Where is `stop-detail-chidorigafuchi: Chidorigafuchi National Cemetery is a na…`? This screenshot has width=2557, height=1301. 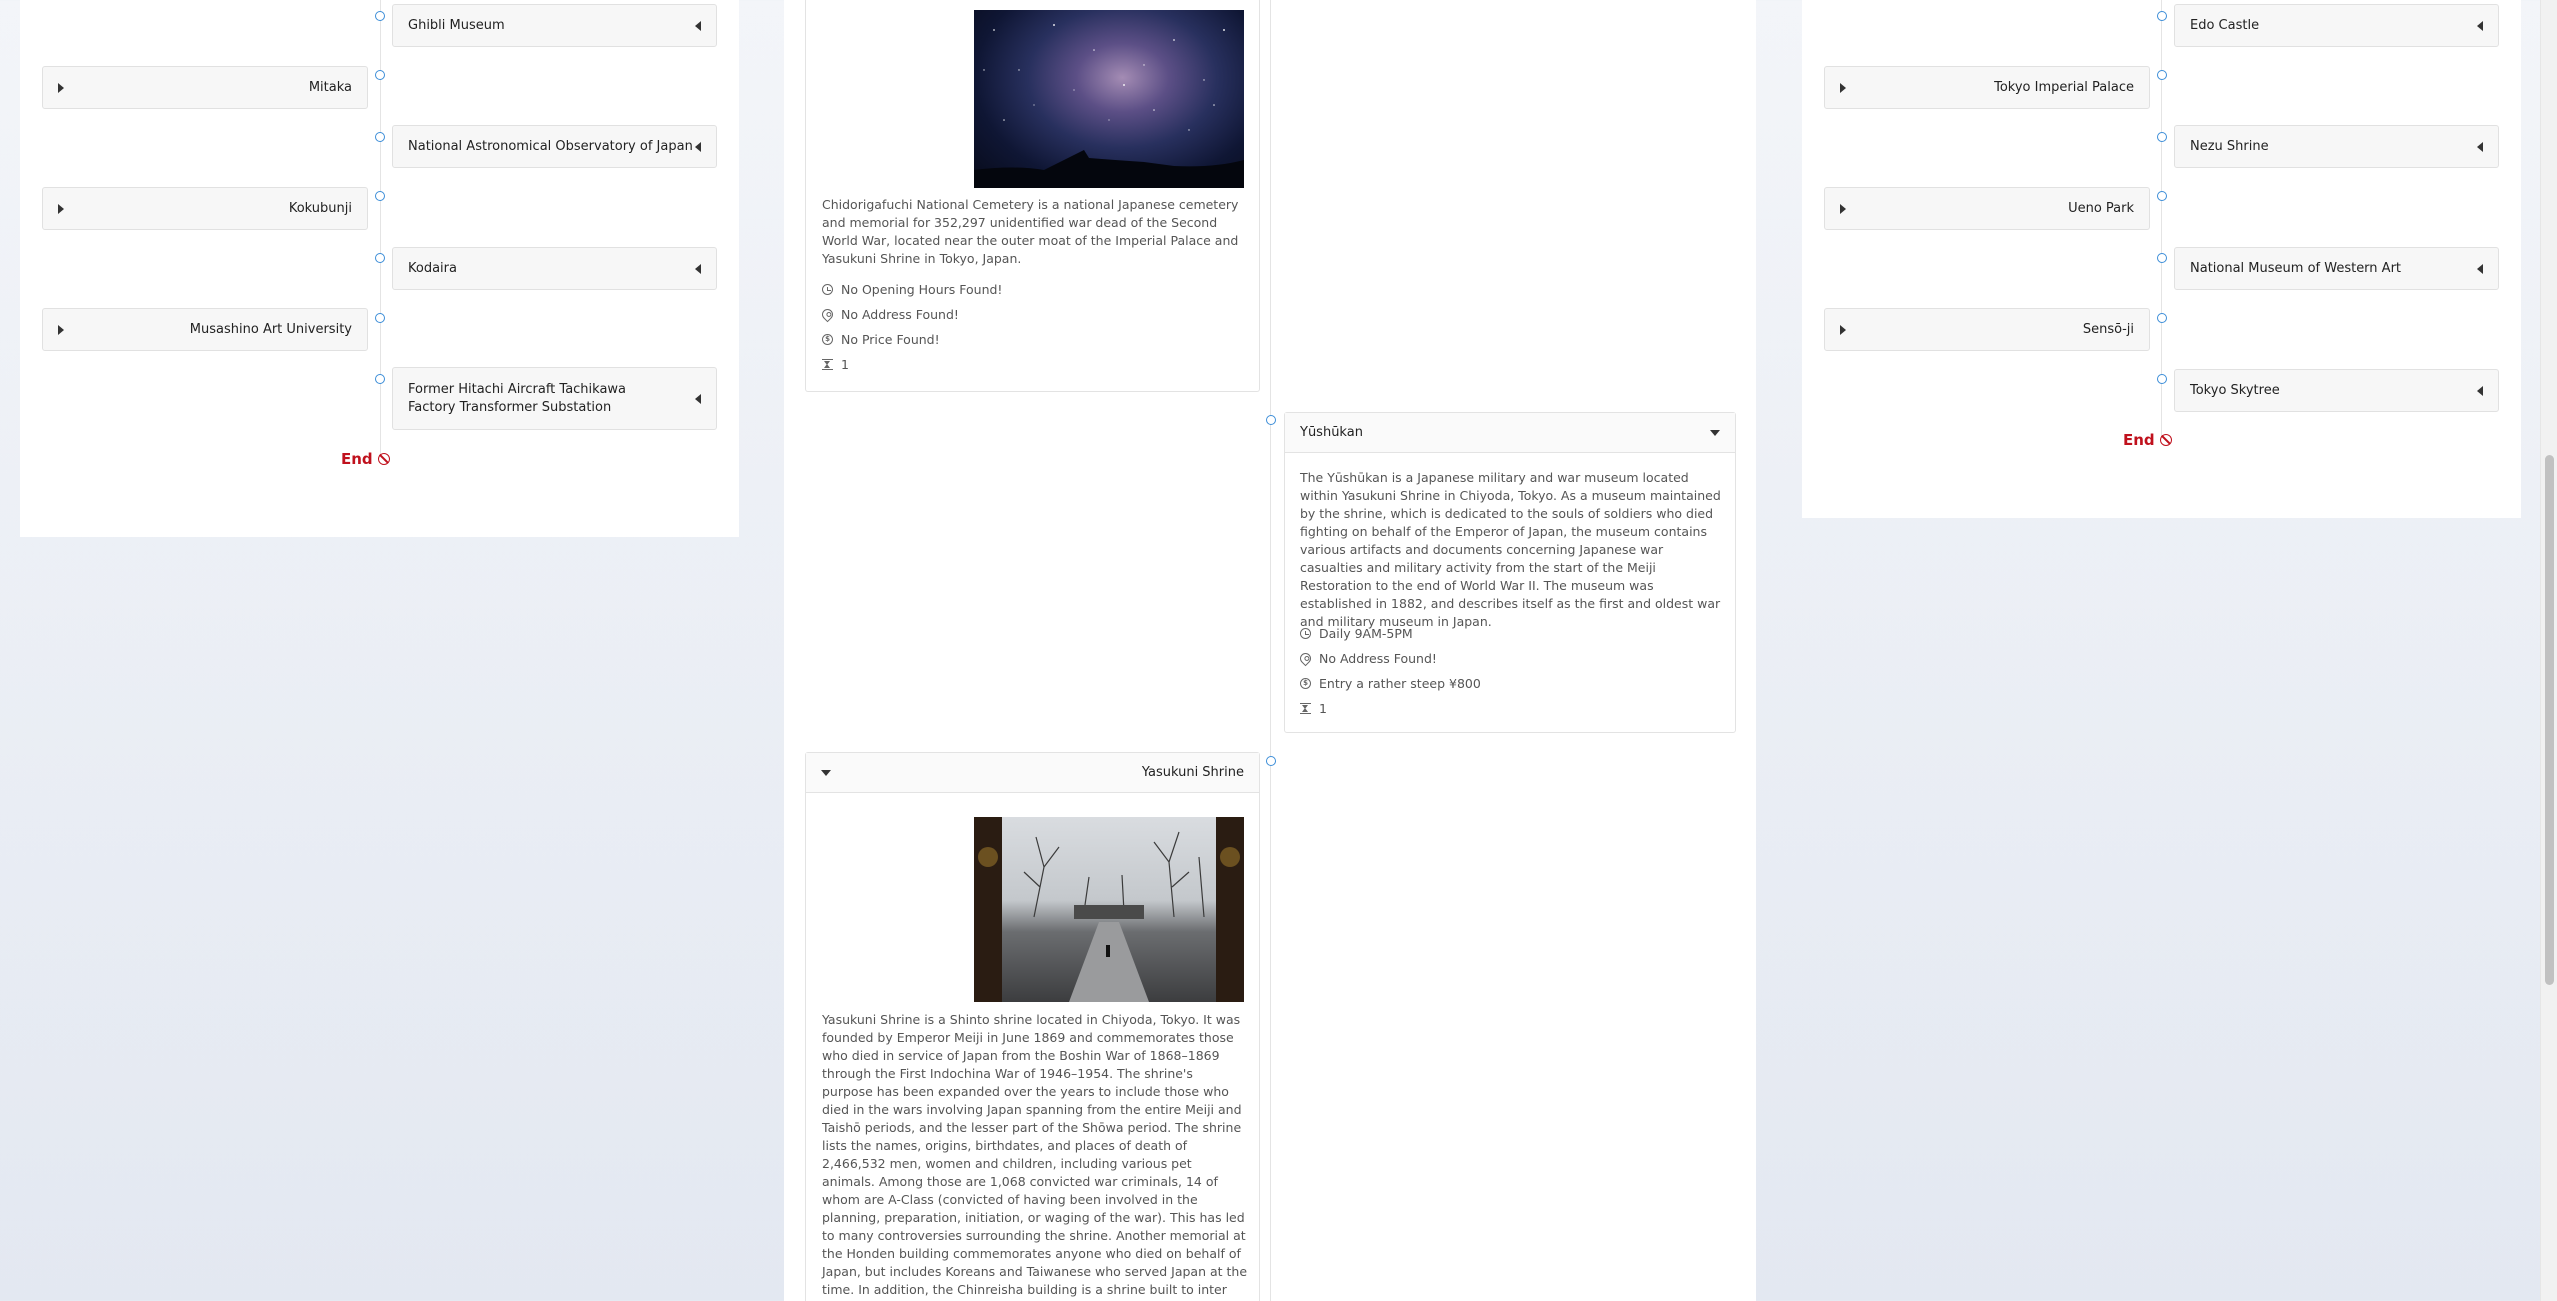 stop-detail-chidorigafuchi: Chidorigafuchi National Cemetery is a na… is located at coordinates (1032, 196).